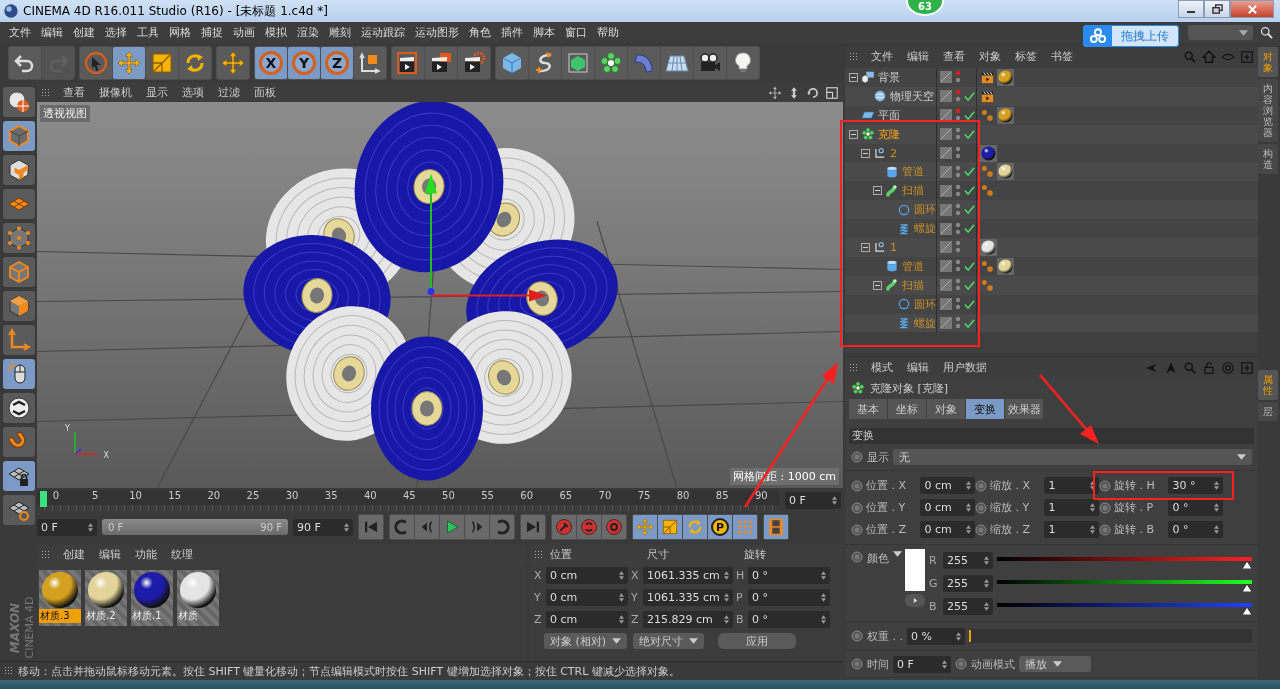 The image size is (1280, 689). I want to click on menu-item: 插件, so click(512, 32).